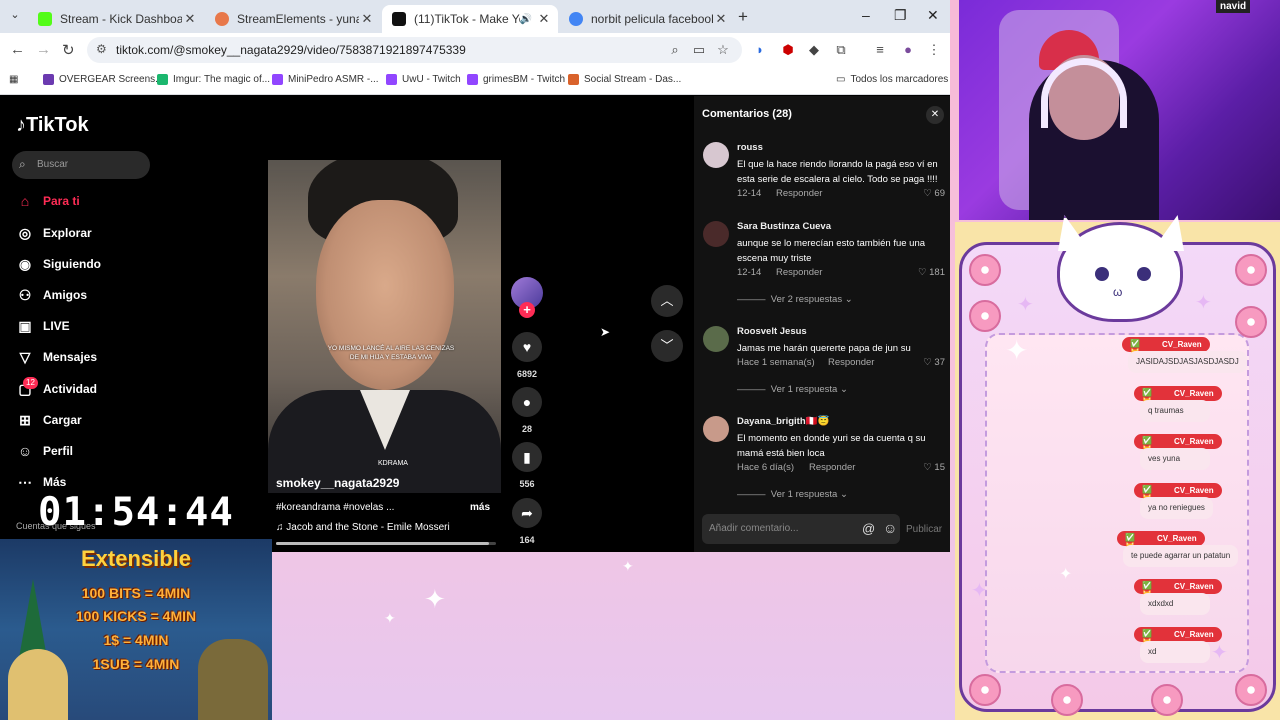 The width and height of the screenshot is (1280, 720). Describe the element at coordinates (667, 301) in the screenshot. I see `previous-video-chevron-up-icon: ︿` at that location.